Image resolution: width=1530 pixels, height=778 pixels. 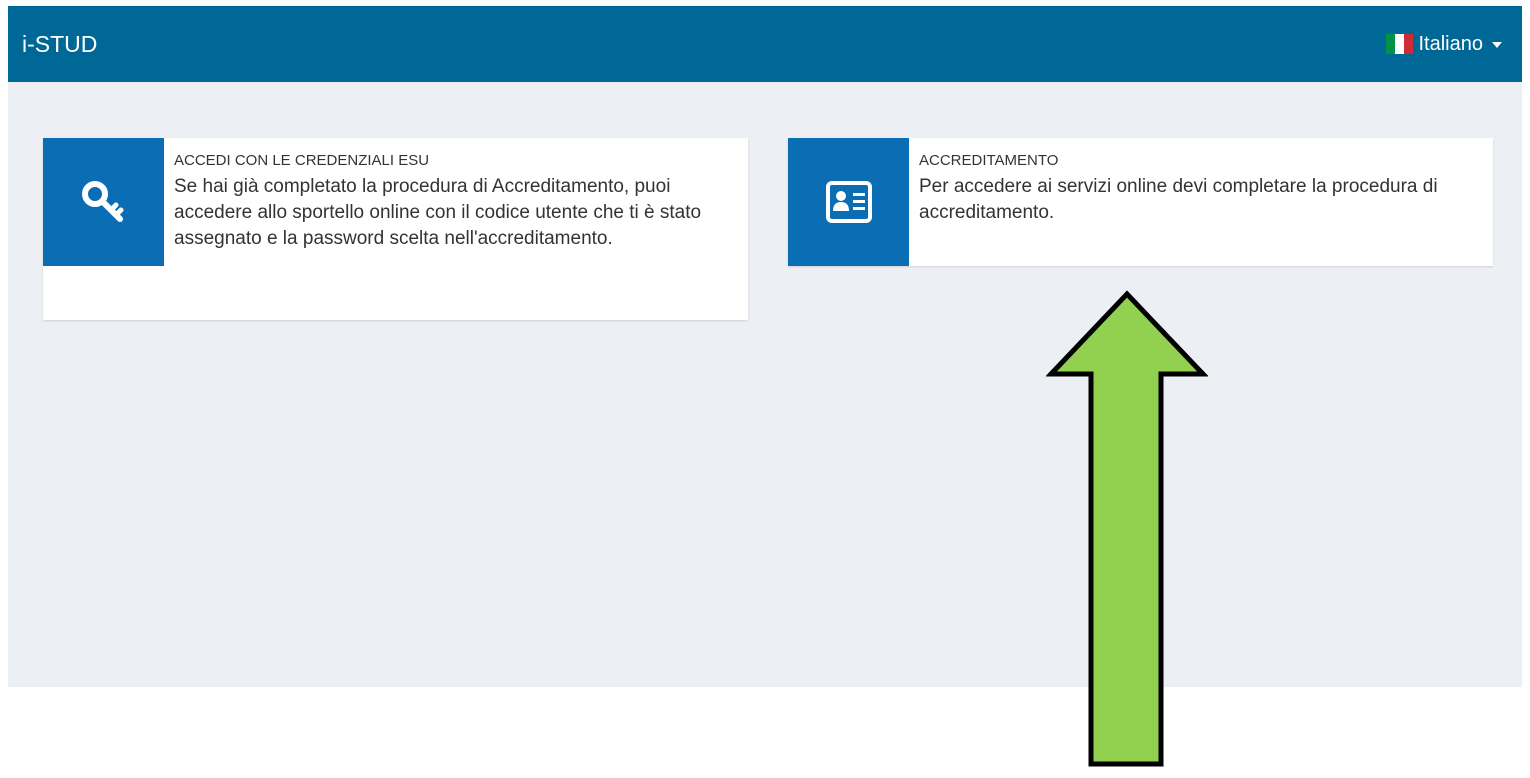 I want to click on brand-link: i-STUD, so click(x=59, y=44).